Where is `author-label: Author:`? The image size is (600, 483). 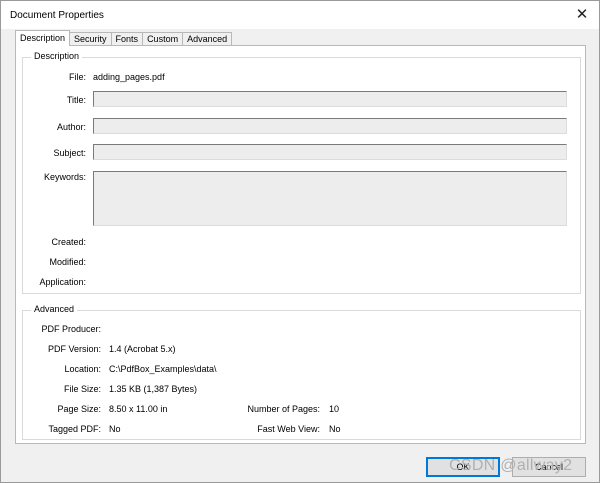
author-label: Author: is located at coordinates (71, 127).